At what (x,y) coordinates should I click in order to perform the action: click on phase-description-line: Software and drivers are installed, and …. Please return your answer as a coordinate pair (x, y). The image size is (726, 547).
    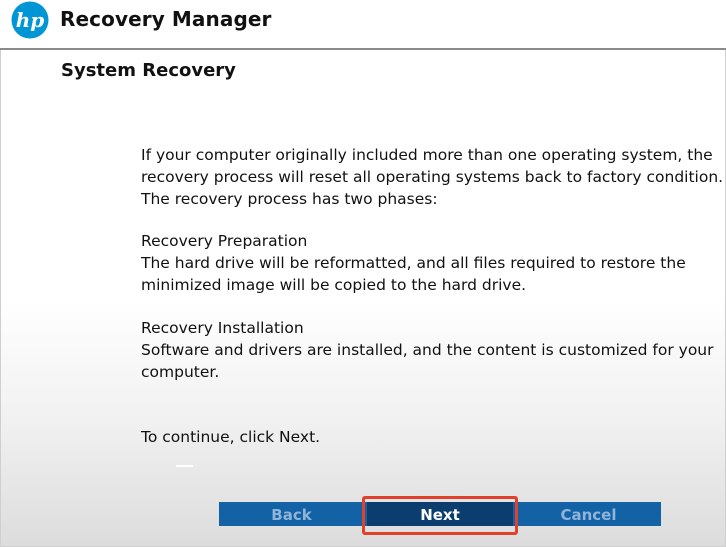
    Looking at the image, I should click on (427, 350).